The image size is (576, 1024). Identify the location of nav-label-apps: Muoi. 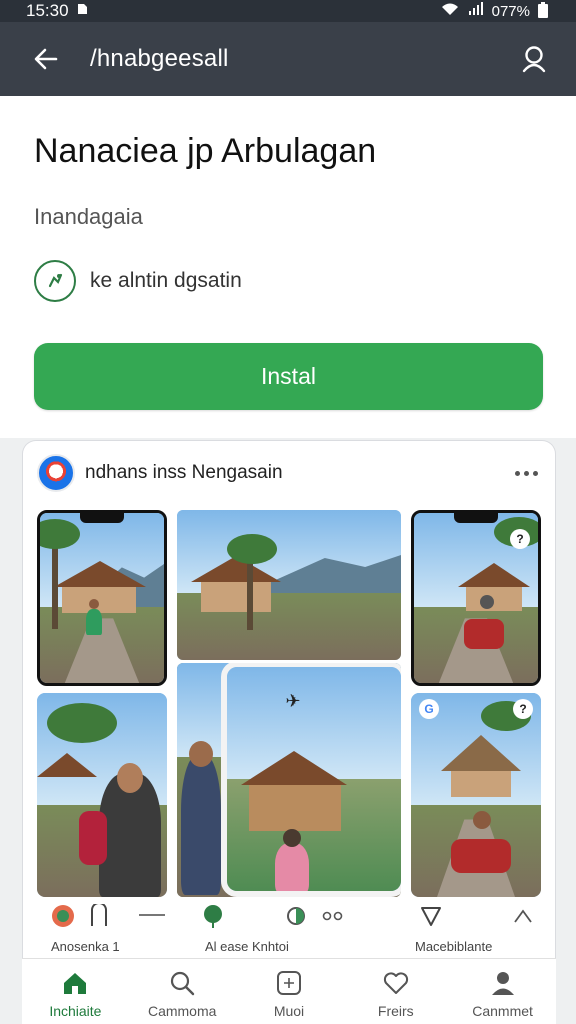
(289, 1011).